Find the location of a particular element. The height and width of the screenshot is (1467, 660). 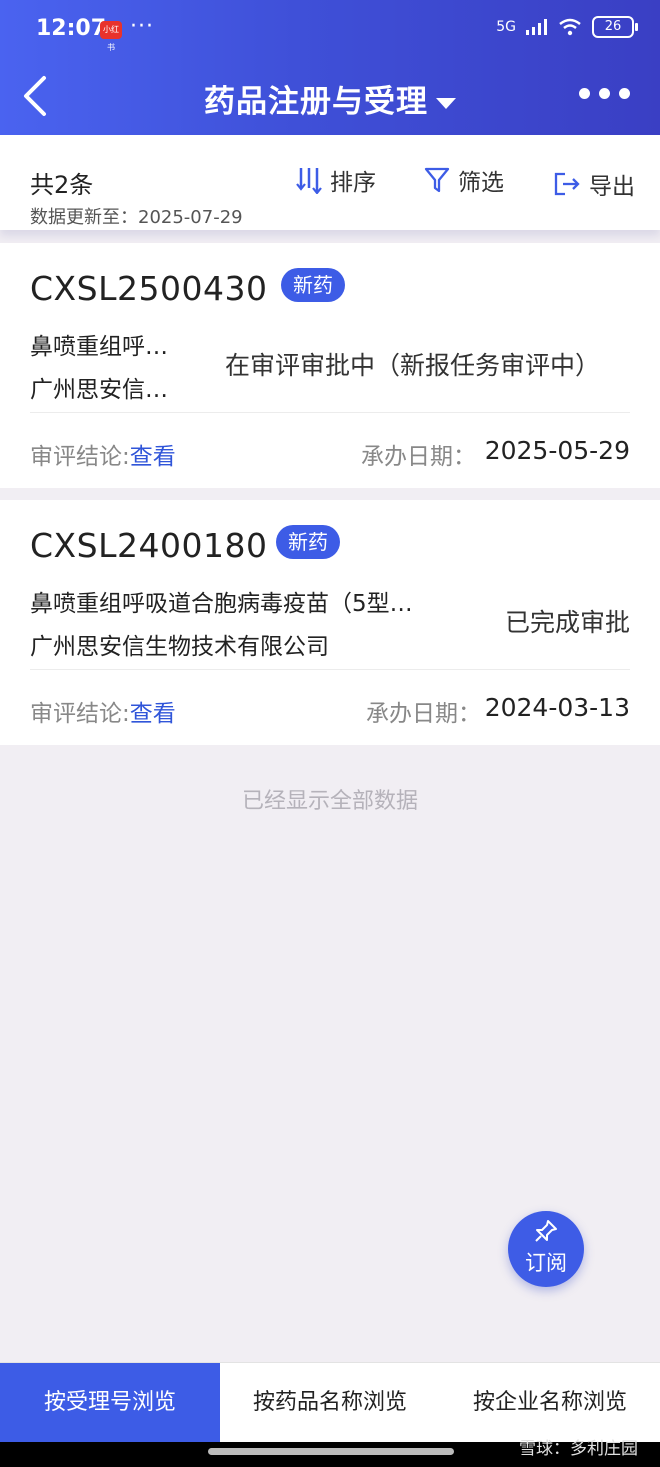

signal-icon is located at coordinates (536, 27).